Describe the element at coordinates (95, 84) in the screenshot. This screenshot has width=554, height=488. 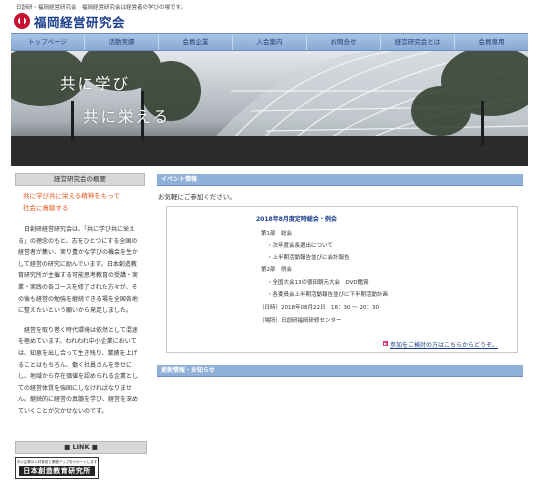
I see `hero-line-1: 共に学び` at that location.